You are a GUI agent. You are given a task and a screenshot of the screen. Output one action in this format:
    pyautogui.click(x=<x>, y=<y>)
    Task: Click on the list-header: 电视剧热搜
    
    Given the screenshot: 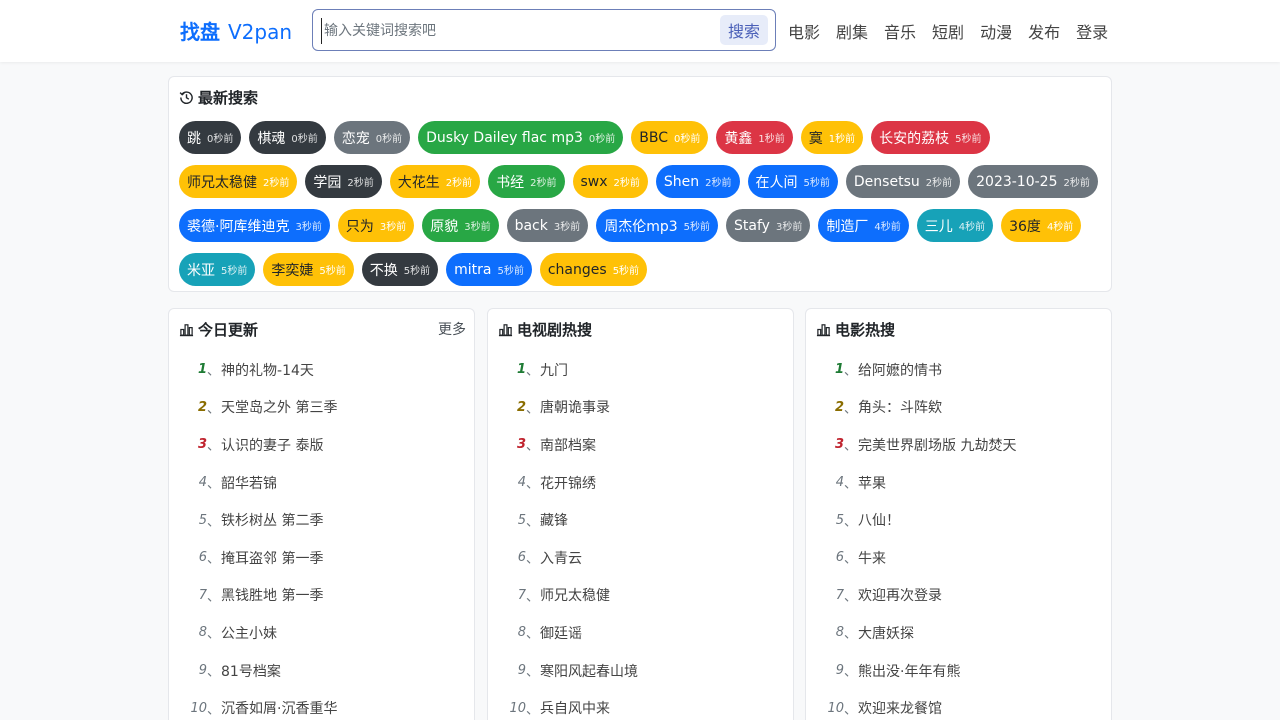 What is the action you would take?
    pyautogui.click(x=640, y=329)
    